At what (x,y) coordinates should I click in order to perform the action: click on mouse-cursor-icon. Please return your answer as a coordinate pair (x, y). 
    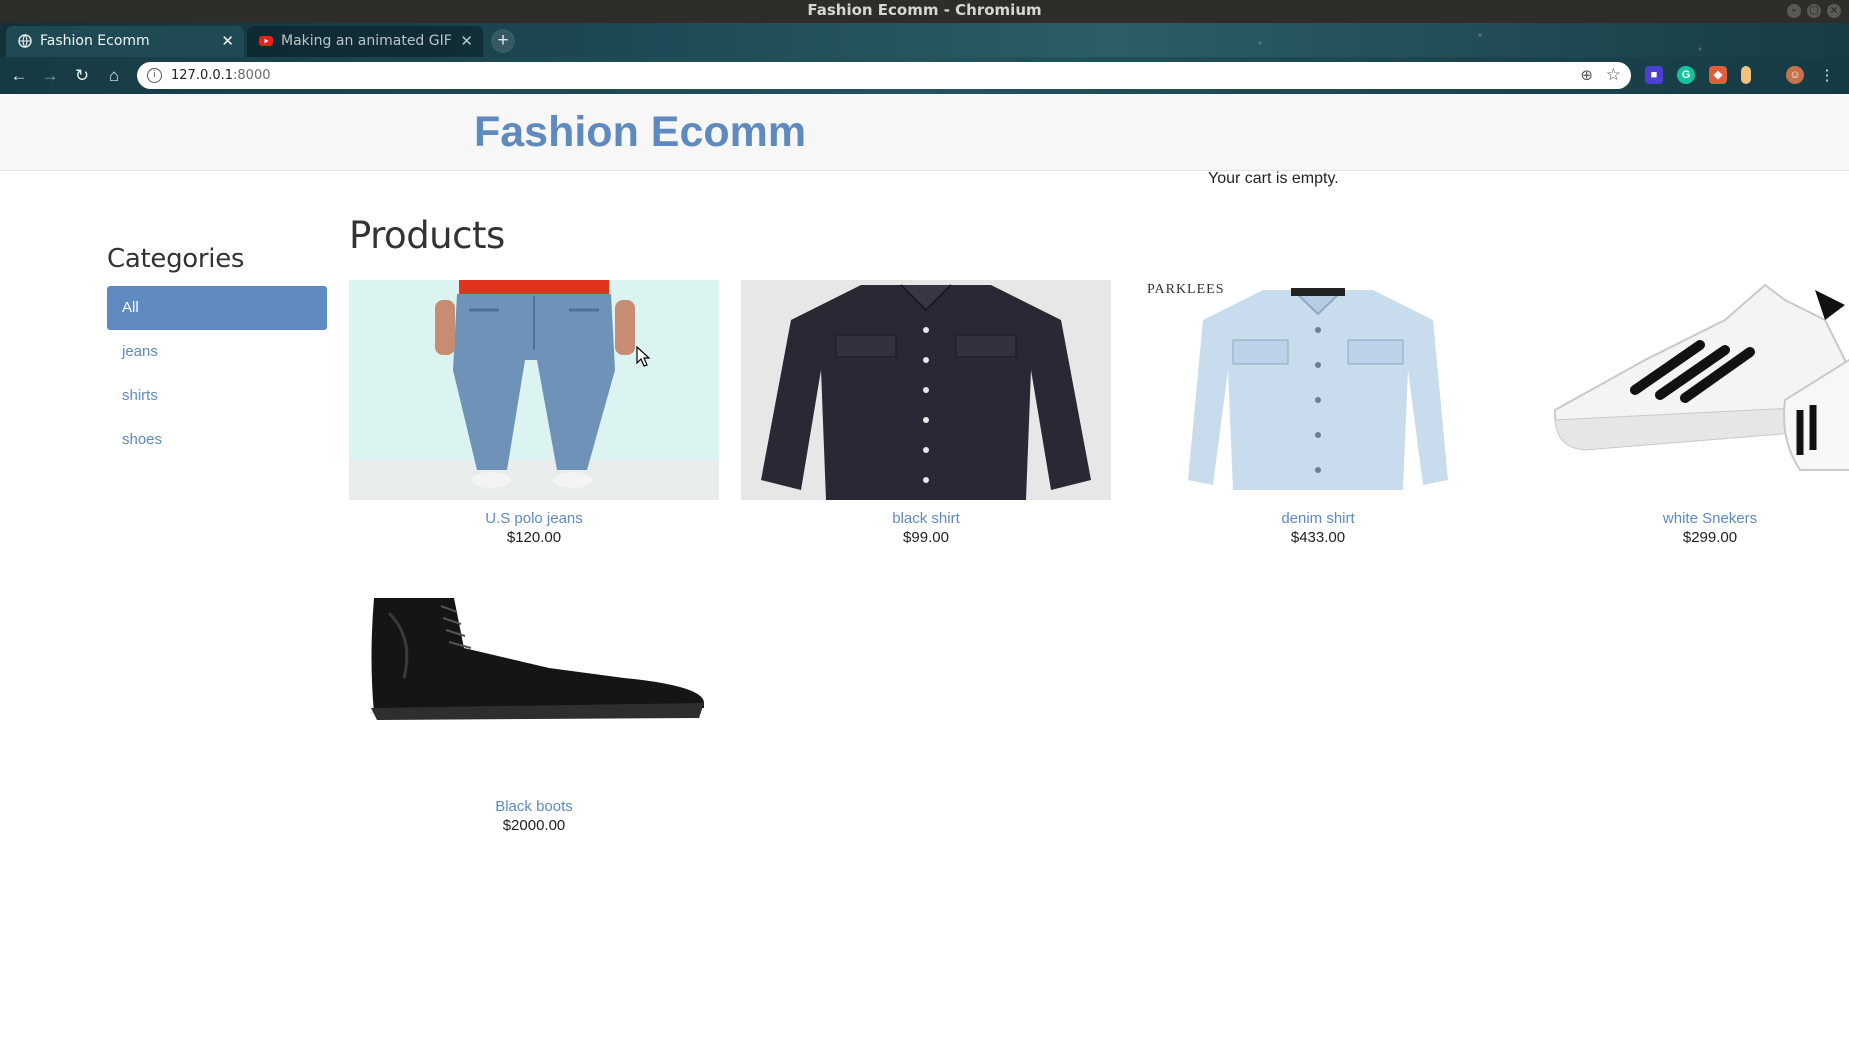
    Looking at the image, I should click on (643, 356).